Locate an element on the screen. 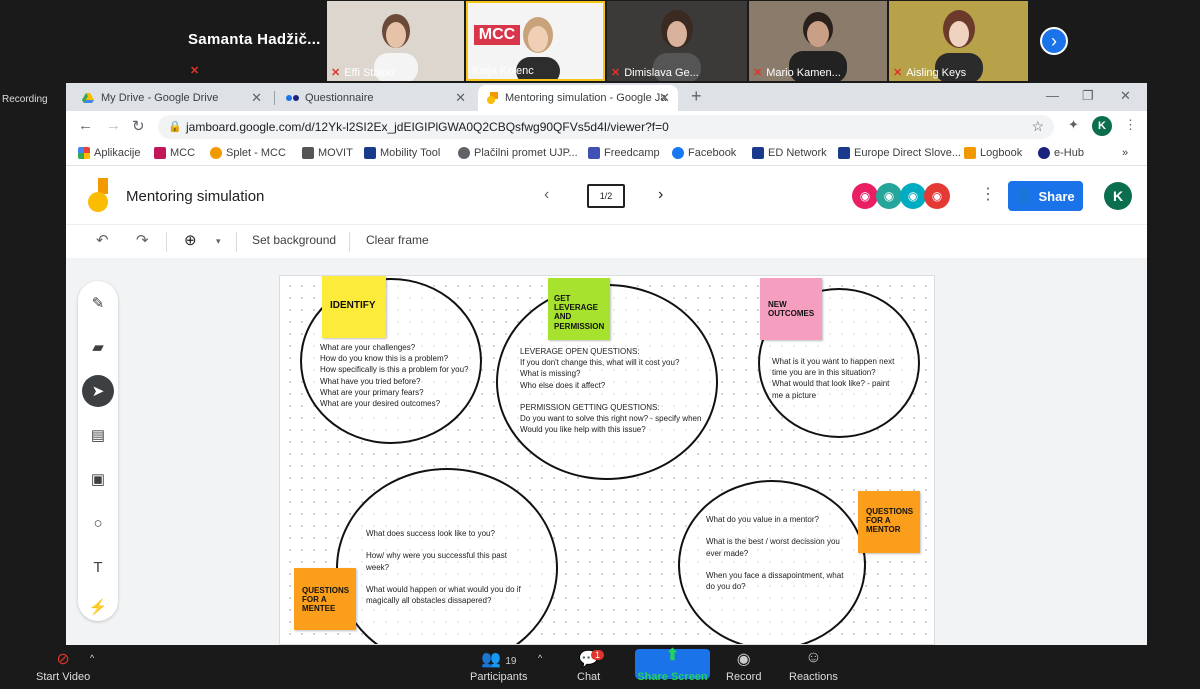 The image size is (1200, 689). tab-title: My Drive - Google Drive is located at coordinates (160, 98).